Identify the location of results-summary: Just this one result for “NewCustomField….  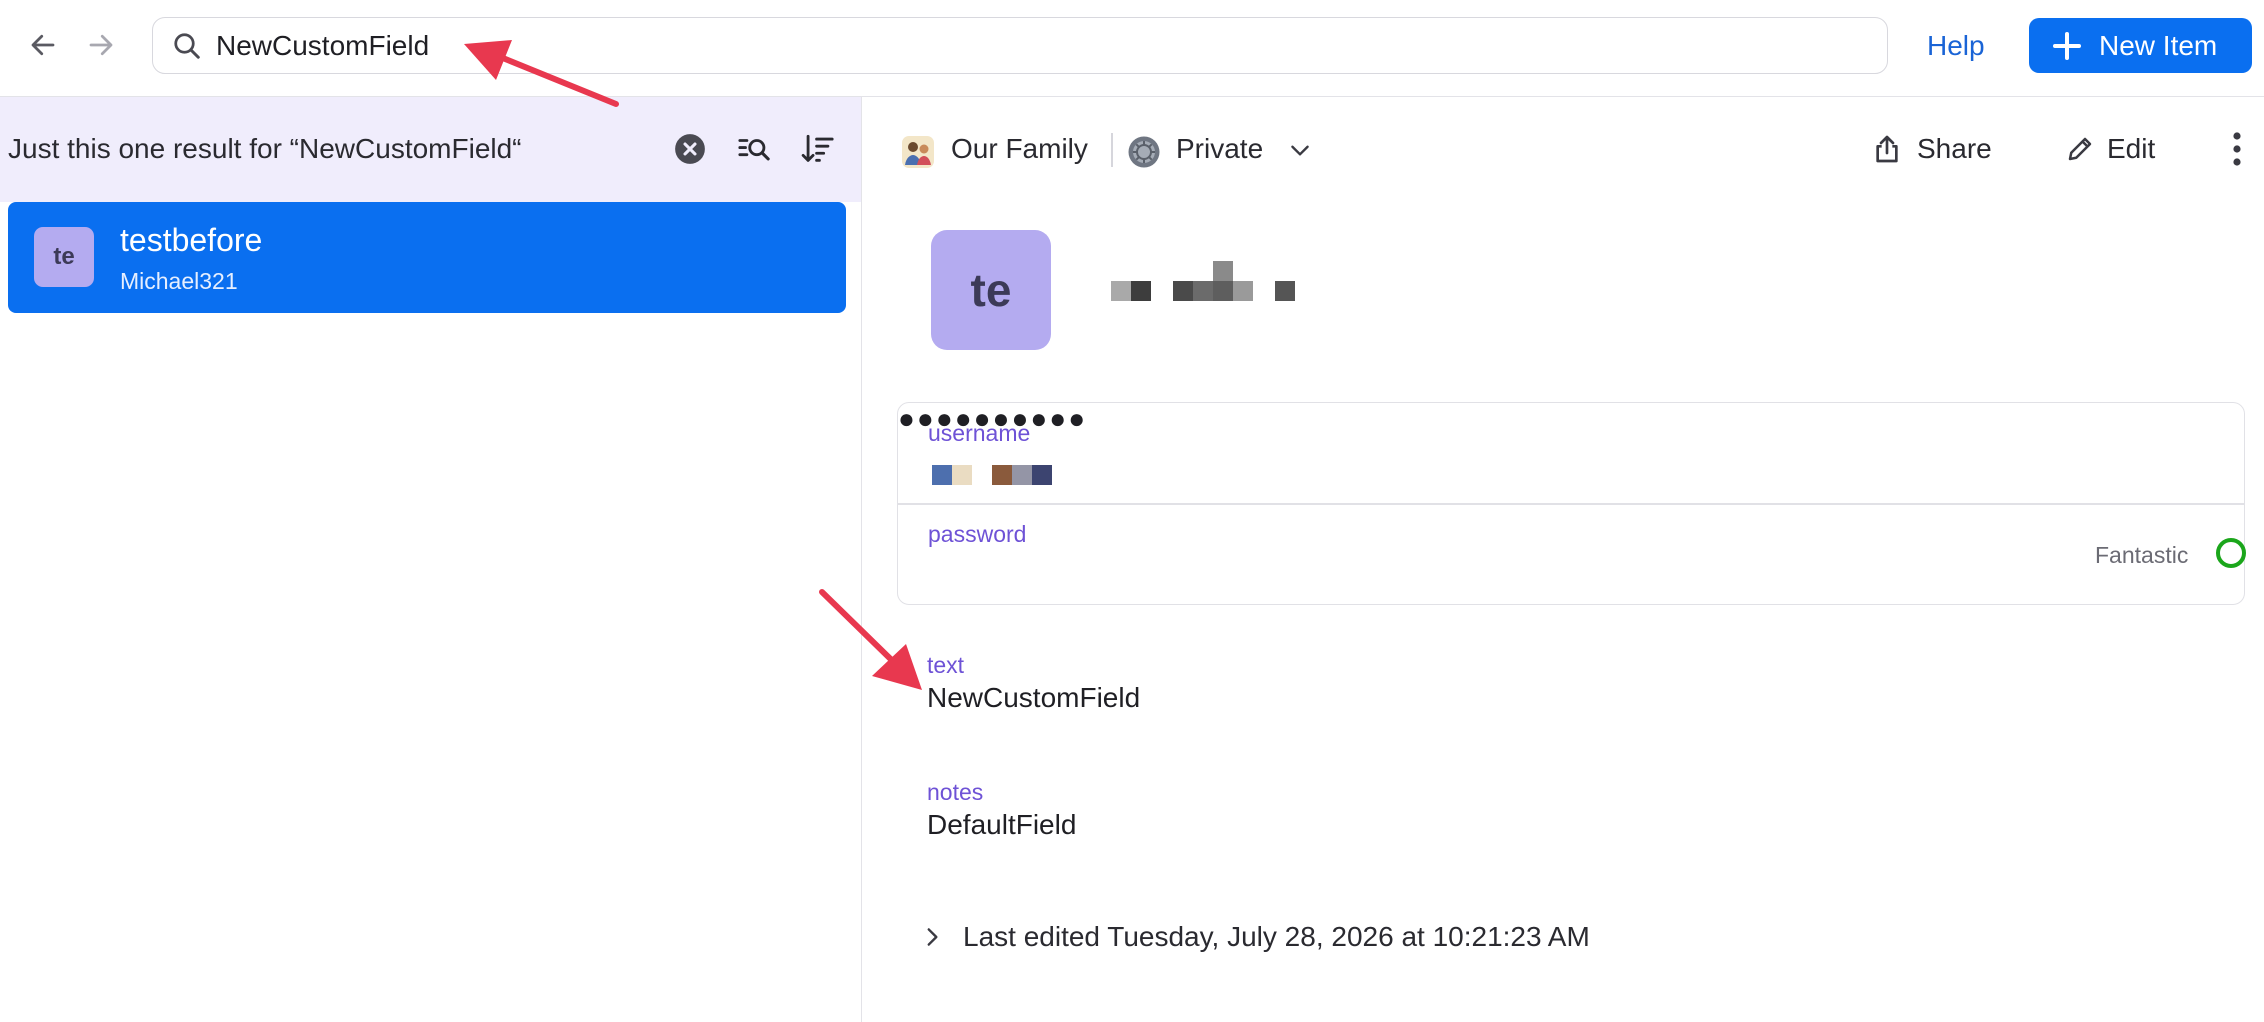
(265, 148).